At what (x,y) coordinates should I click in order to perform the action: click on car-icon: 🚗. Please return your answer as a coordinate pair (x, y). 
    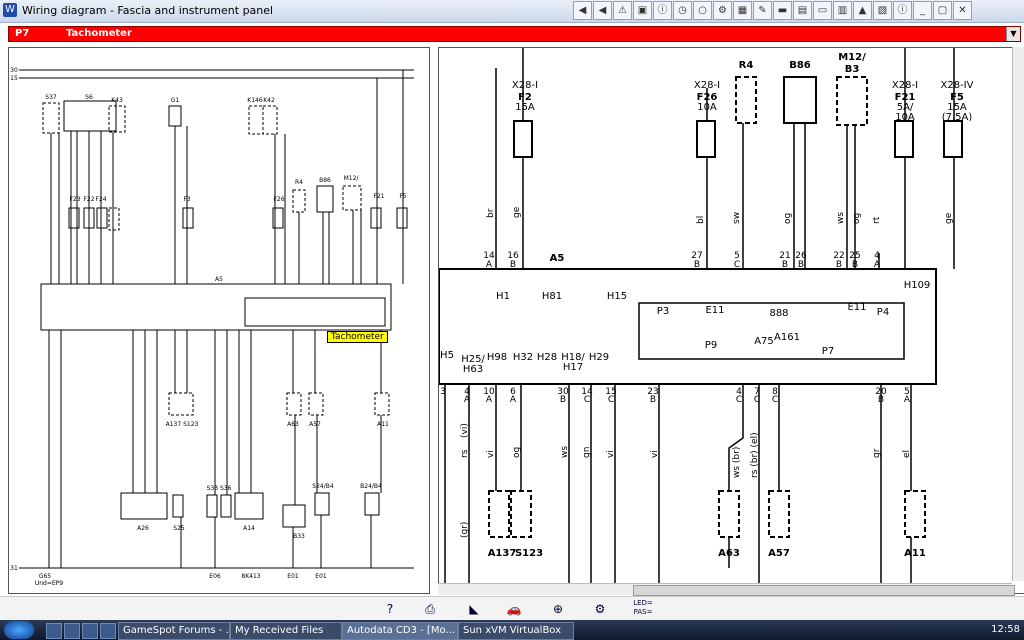
    Looking at the image, I should click on (514, 609).